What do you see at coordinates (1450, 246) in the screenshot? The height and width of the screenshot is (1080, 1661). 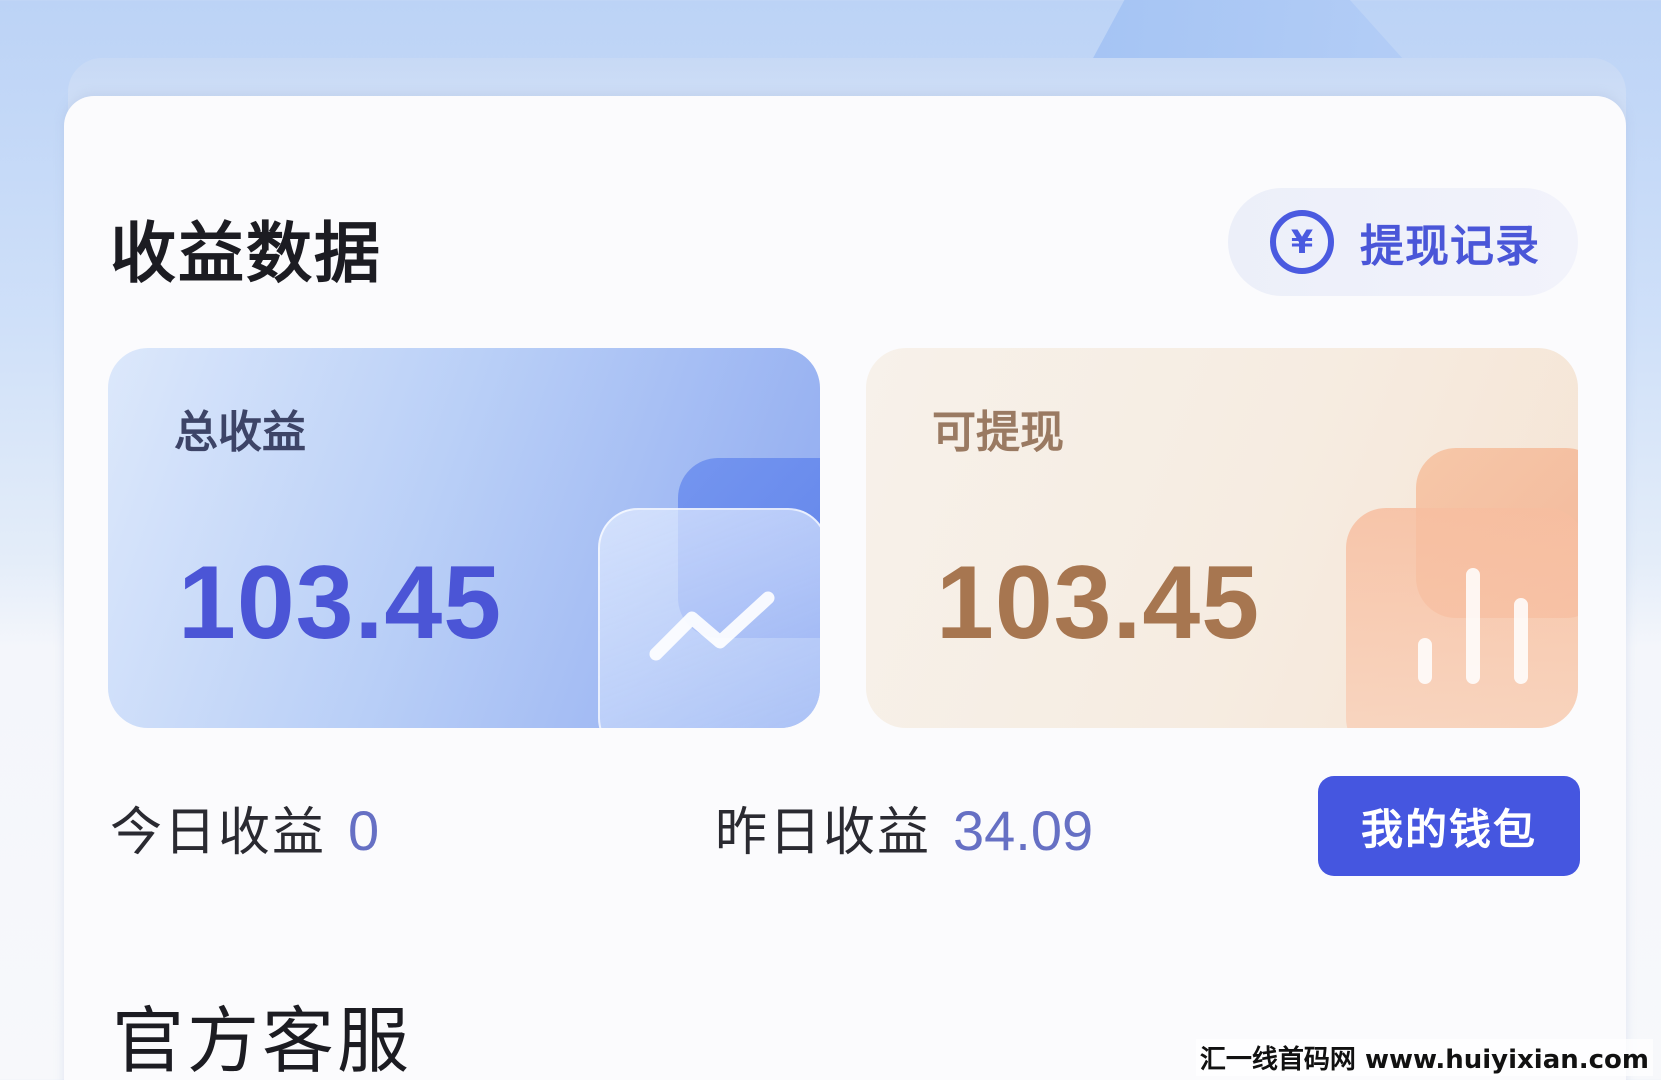 I see `withdraw-record-label: 提现记录` at bounding box center [1450, 246].